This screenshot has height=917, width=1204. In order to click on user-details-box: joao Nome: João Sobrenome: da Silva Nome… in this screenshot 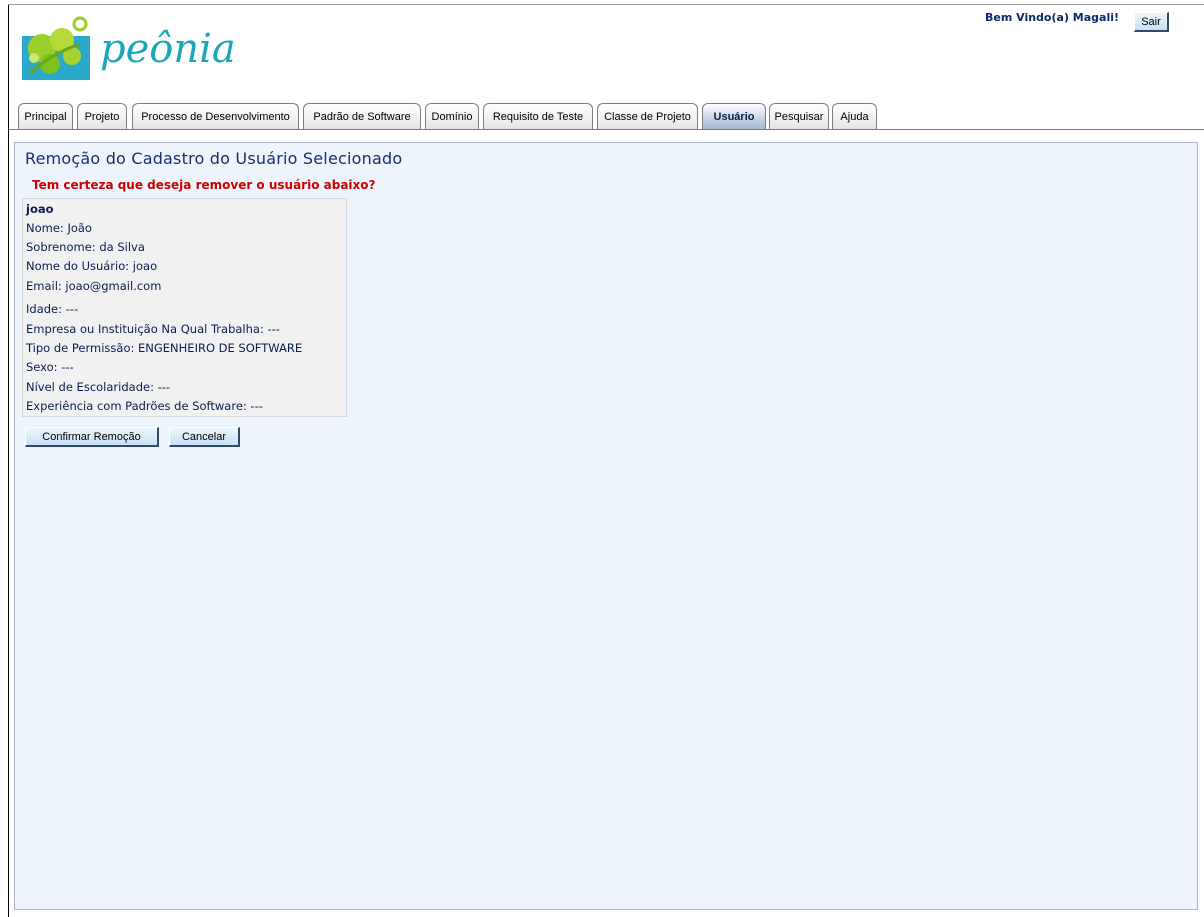, I will do `click(184, 307)`.